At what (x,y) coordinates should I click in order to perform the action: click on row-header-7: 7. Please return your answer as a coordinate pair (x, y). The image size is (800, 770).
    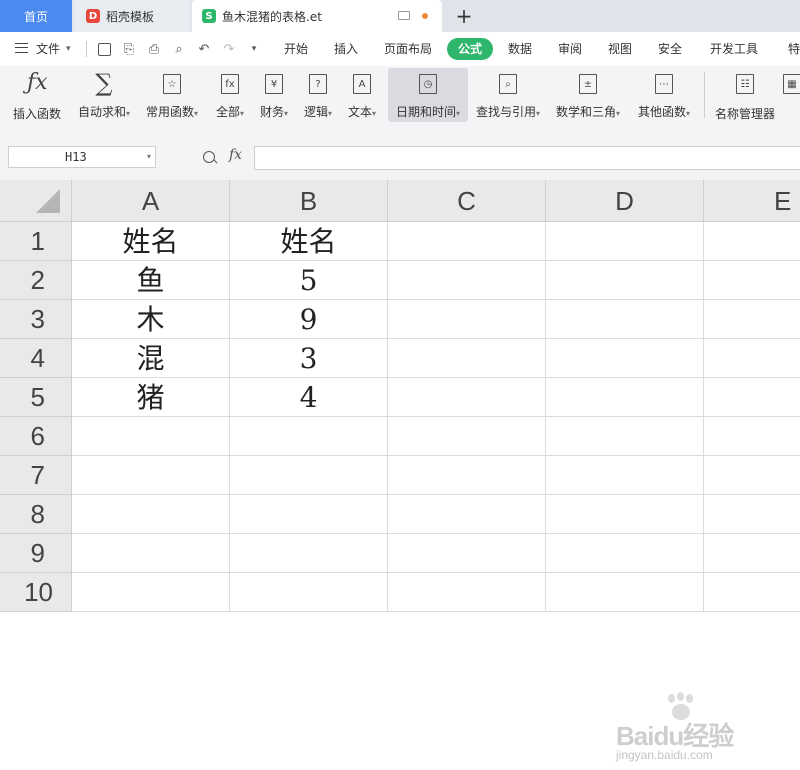
    Looking at the image, I should click on (36, 475).